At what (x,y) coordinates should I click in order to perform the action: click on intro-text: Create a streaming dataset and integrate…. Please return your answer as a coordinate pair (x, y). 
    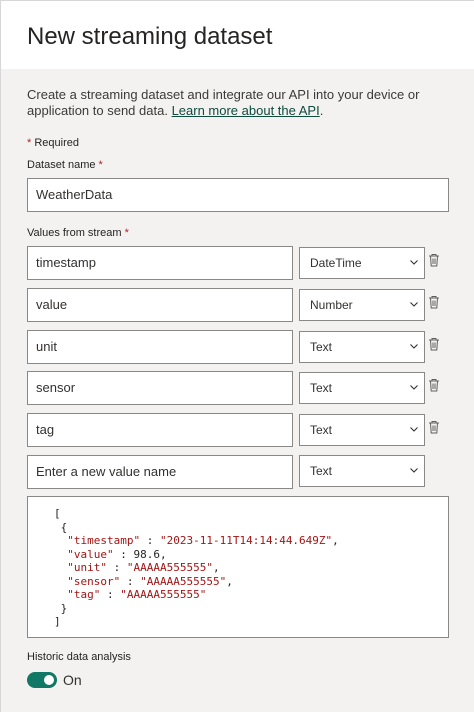
    Looking at the image, I should click on (237, 103).